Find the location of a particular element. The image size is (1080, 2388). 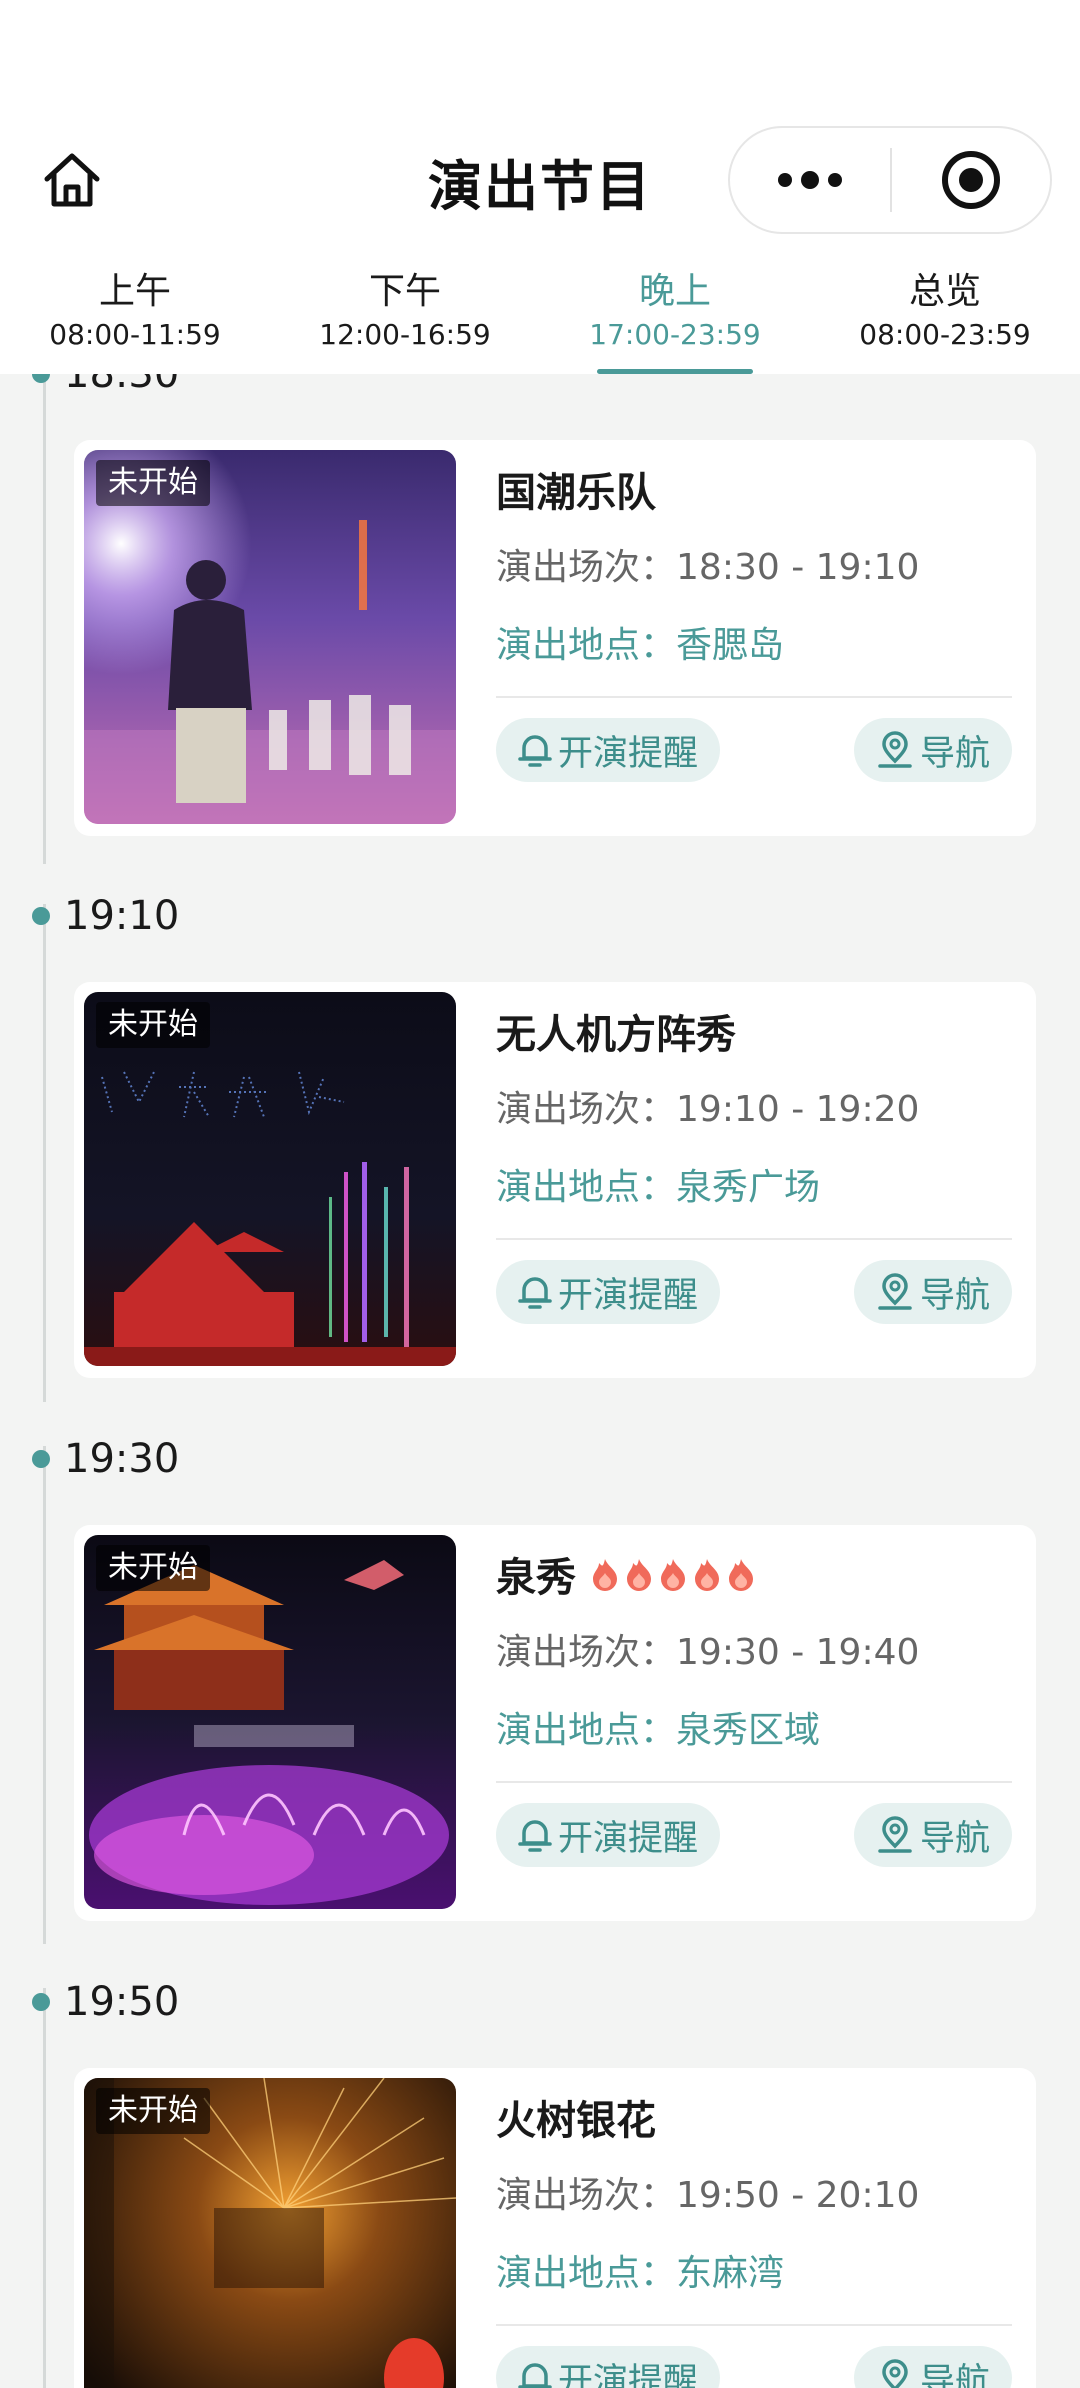

time-header: 19:30 is located at coordinates (105, 1459).